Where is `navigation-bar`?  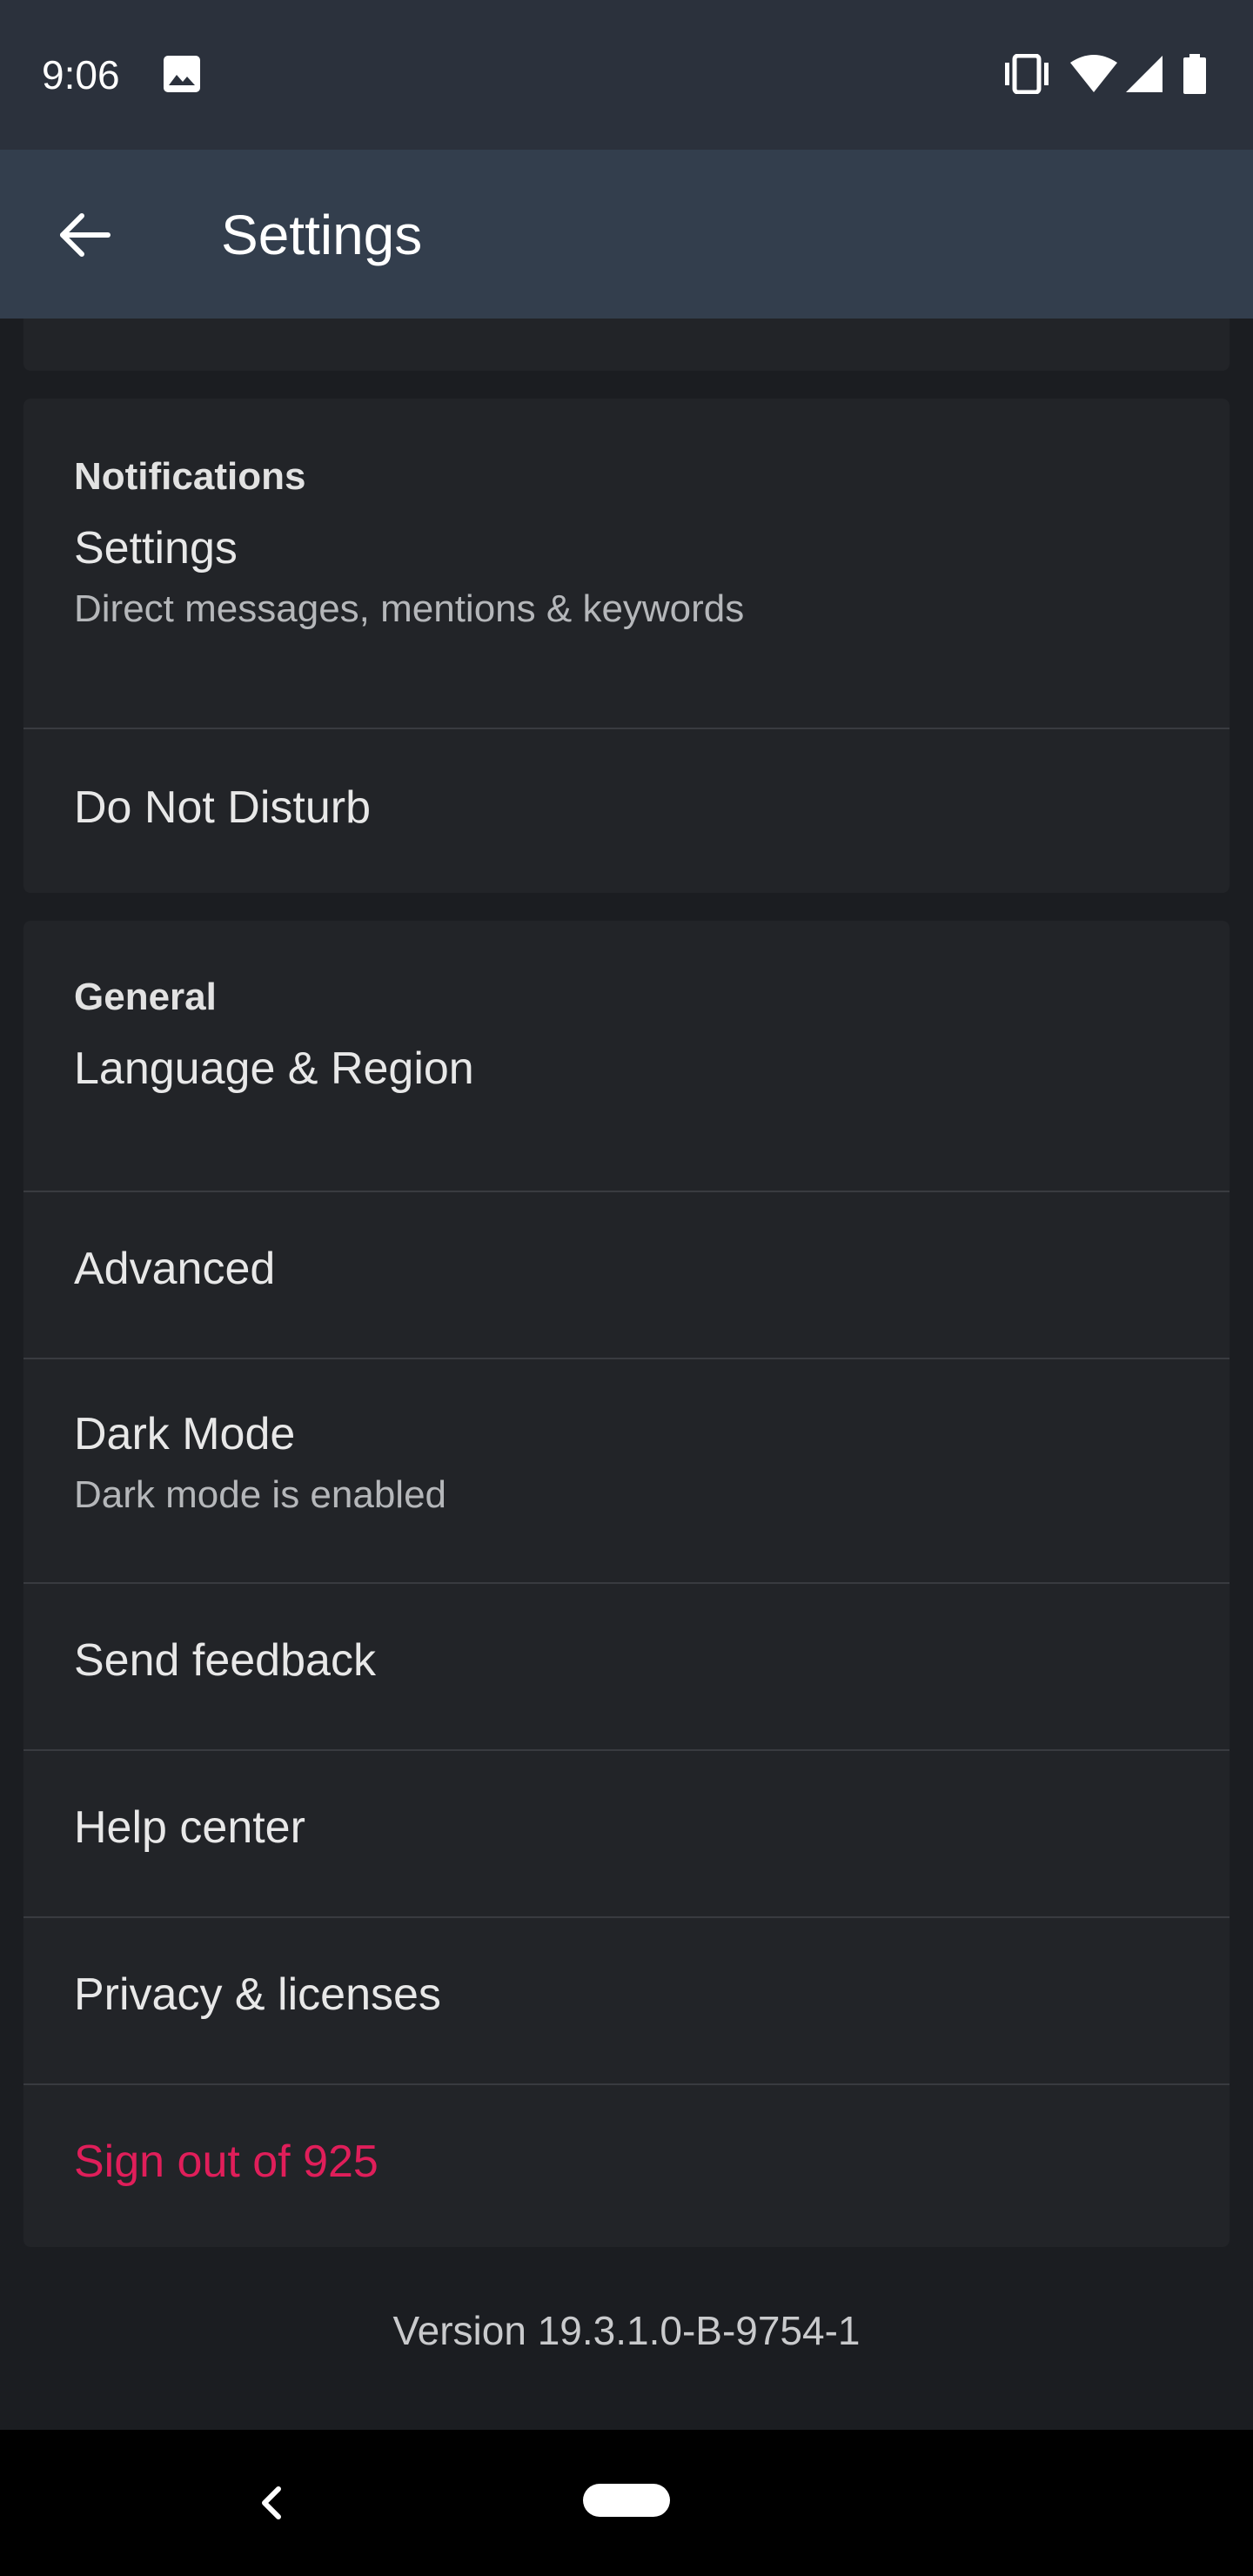 navigation-bar is located at coordinates (626, 2503).